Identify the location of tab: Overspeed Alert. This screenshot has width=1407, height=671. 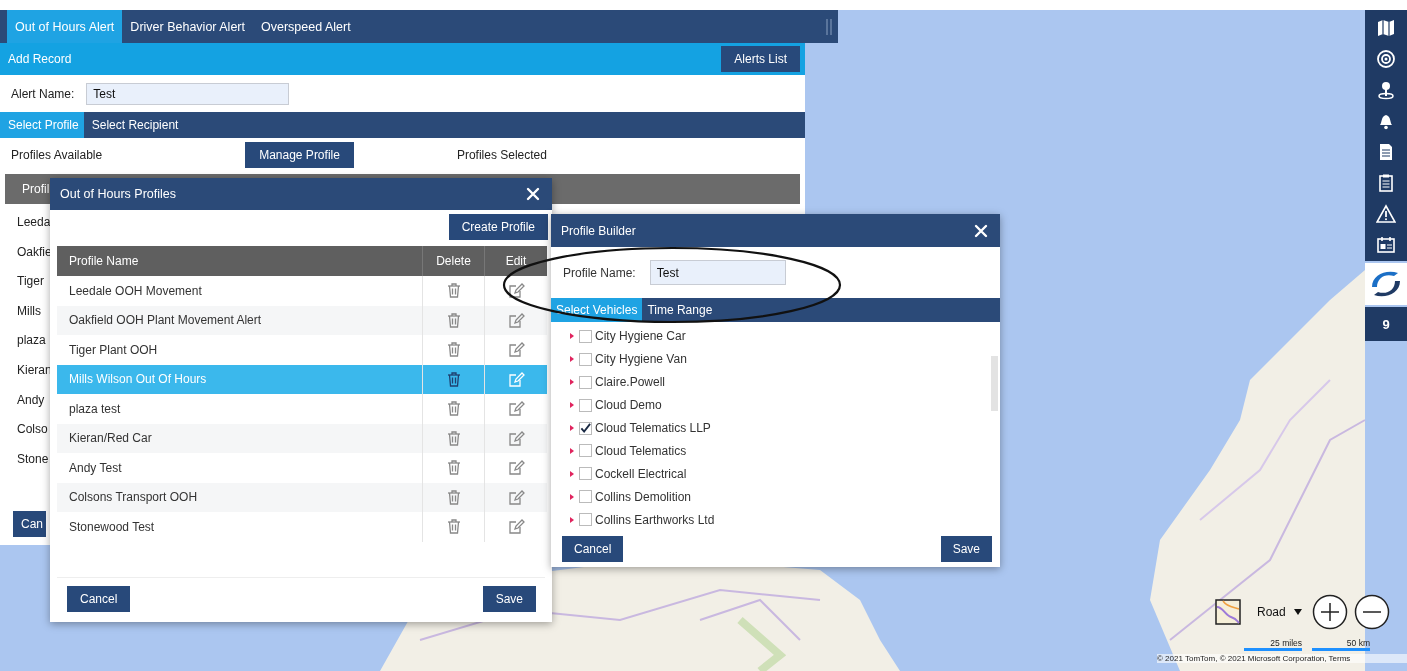
(306, 26).